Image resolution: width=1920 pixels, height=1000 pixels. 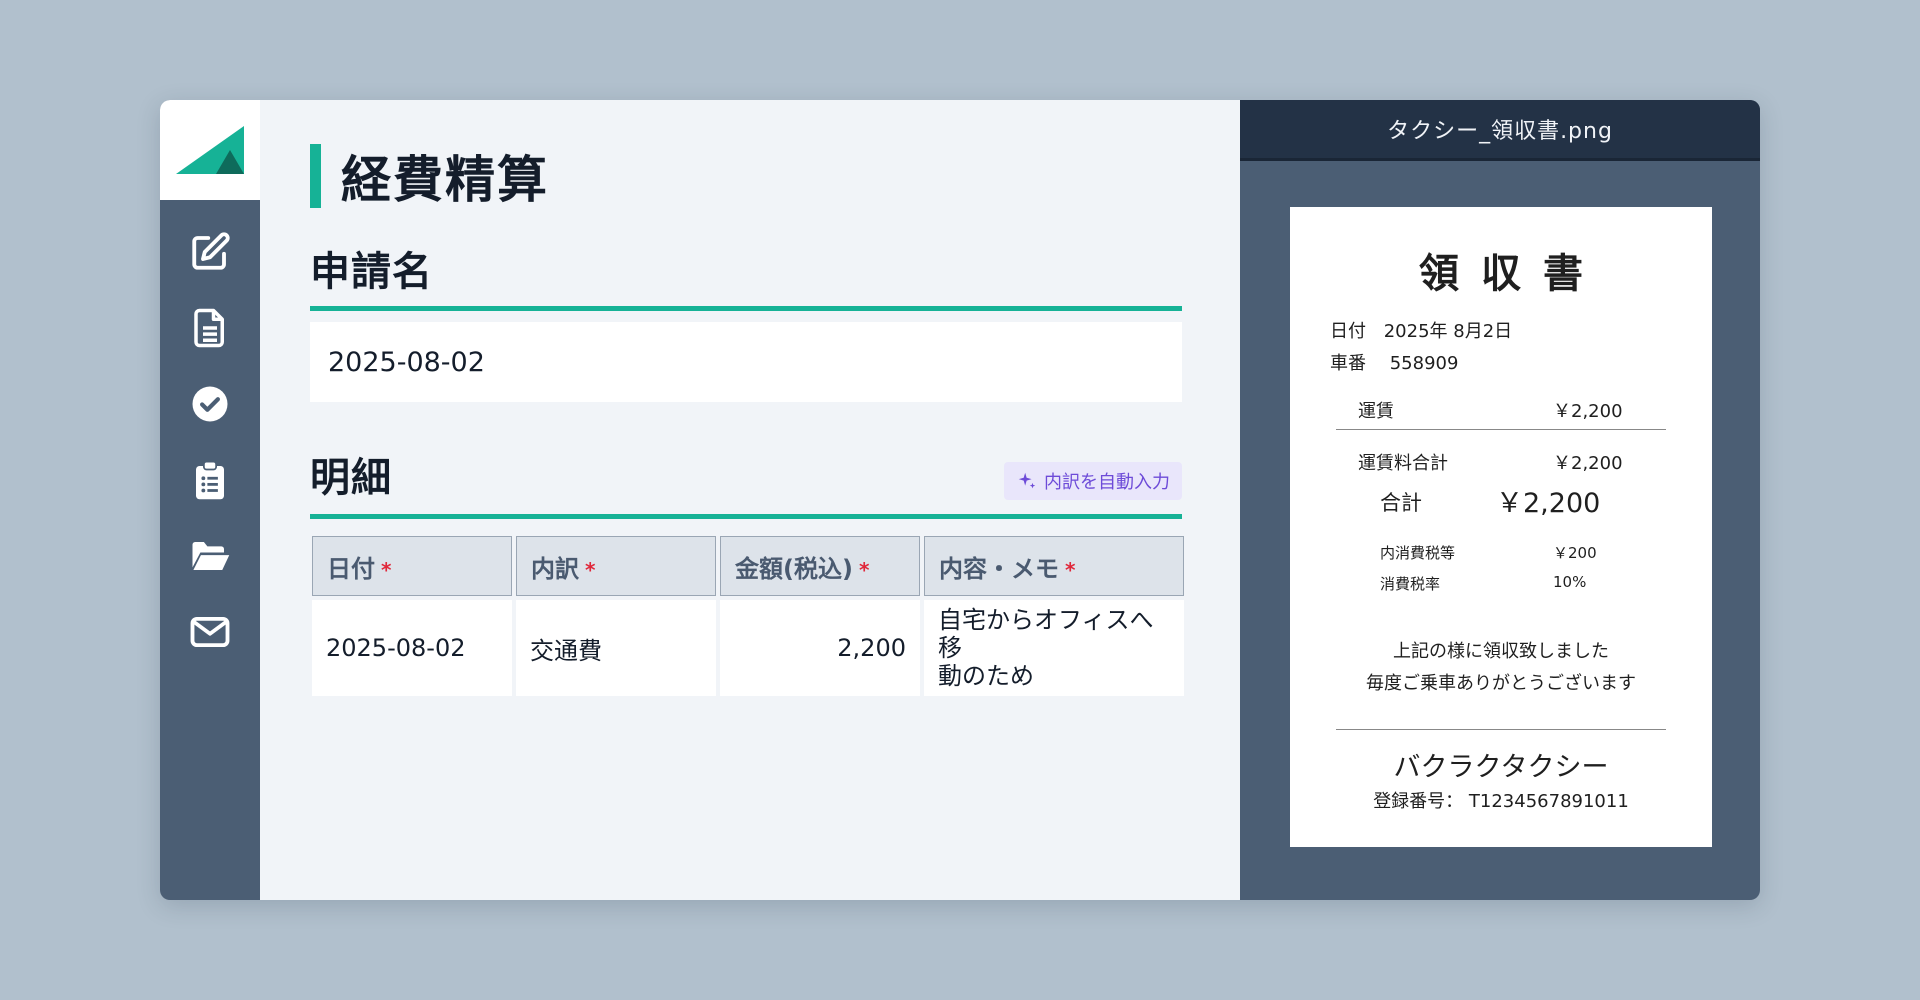 I want to click on title-accent-bar, so click(x=315, y=176).